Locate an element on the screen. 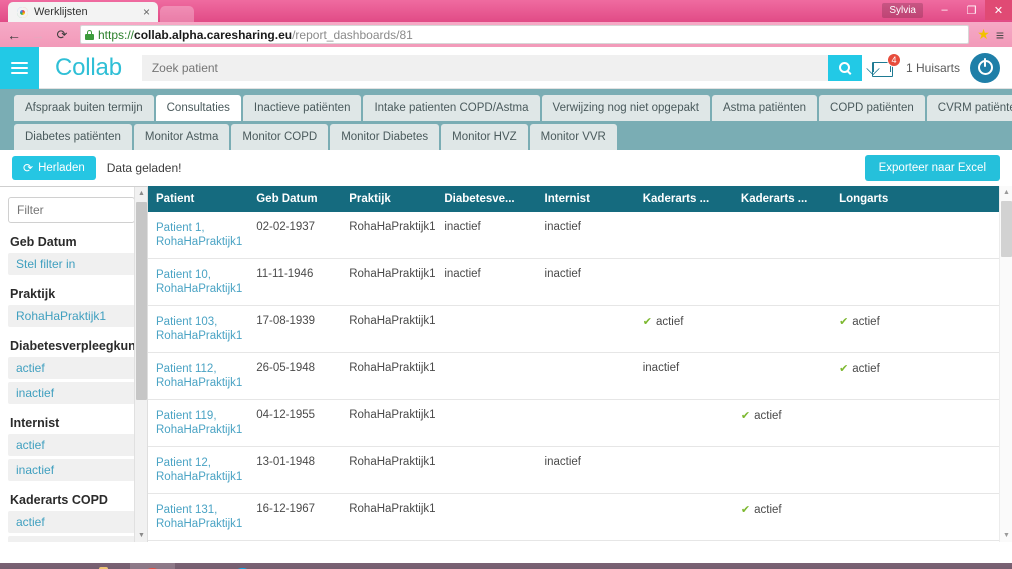 This screenshot has height=569, width=1012. browser-tab-title: Werklijsten is located at coordinates (61, 12).